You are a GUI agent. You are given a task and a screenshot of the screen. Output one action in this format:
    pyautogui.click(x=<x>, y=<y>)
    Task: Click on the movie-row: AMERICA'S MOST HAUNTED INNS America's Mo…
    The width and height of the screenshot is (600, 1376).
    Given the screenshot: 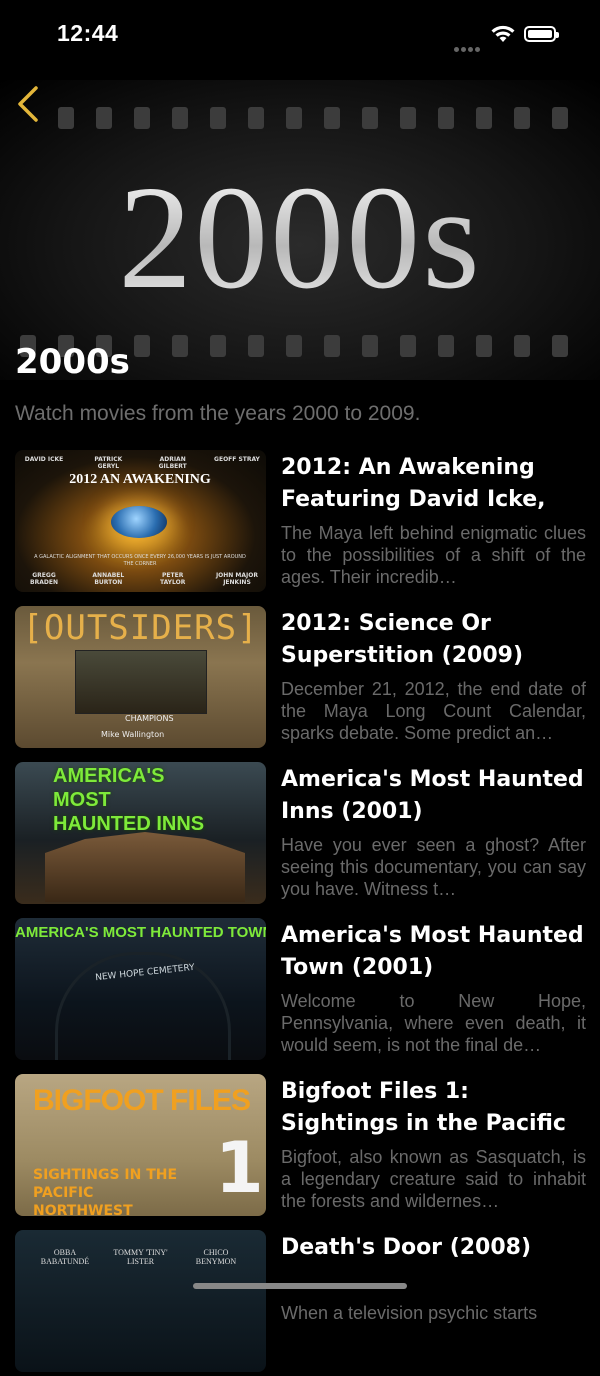 What is the action you would take?
    pyautogui.click(x=300, y=835)
    